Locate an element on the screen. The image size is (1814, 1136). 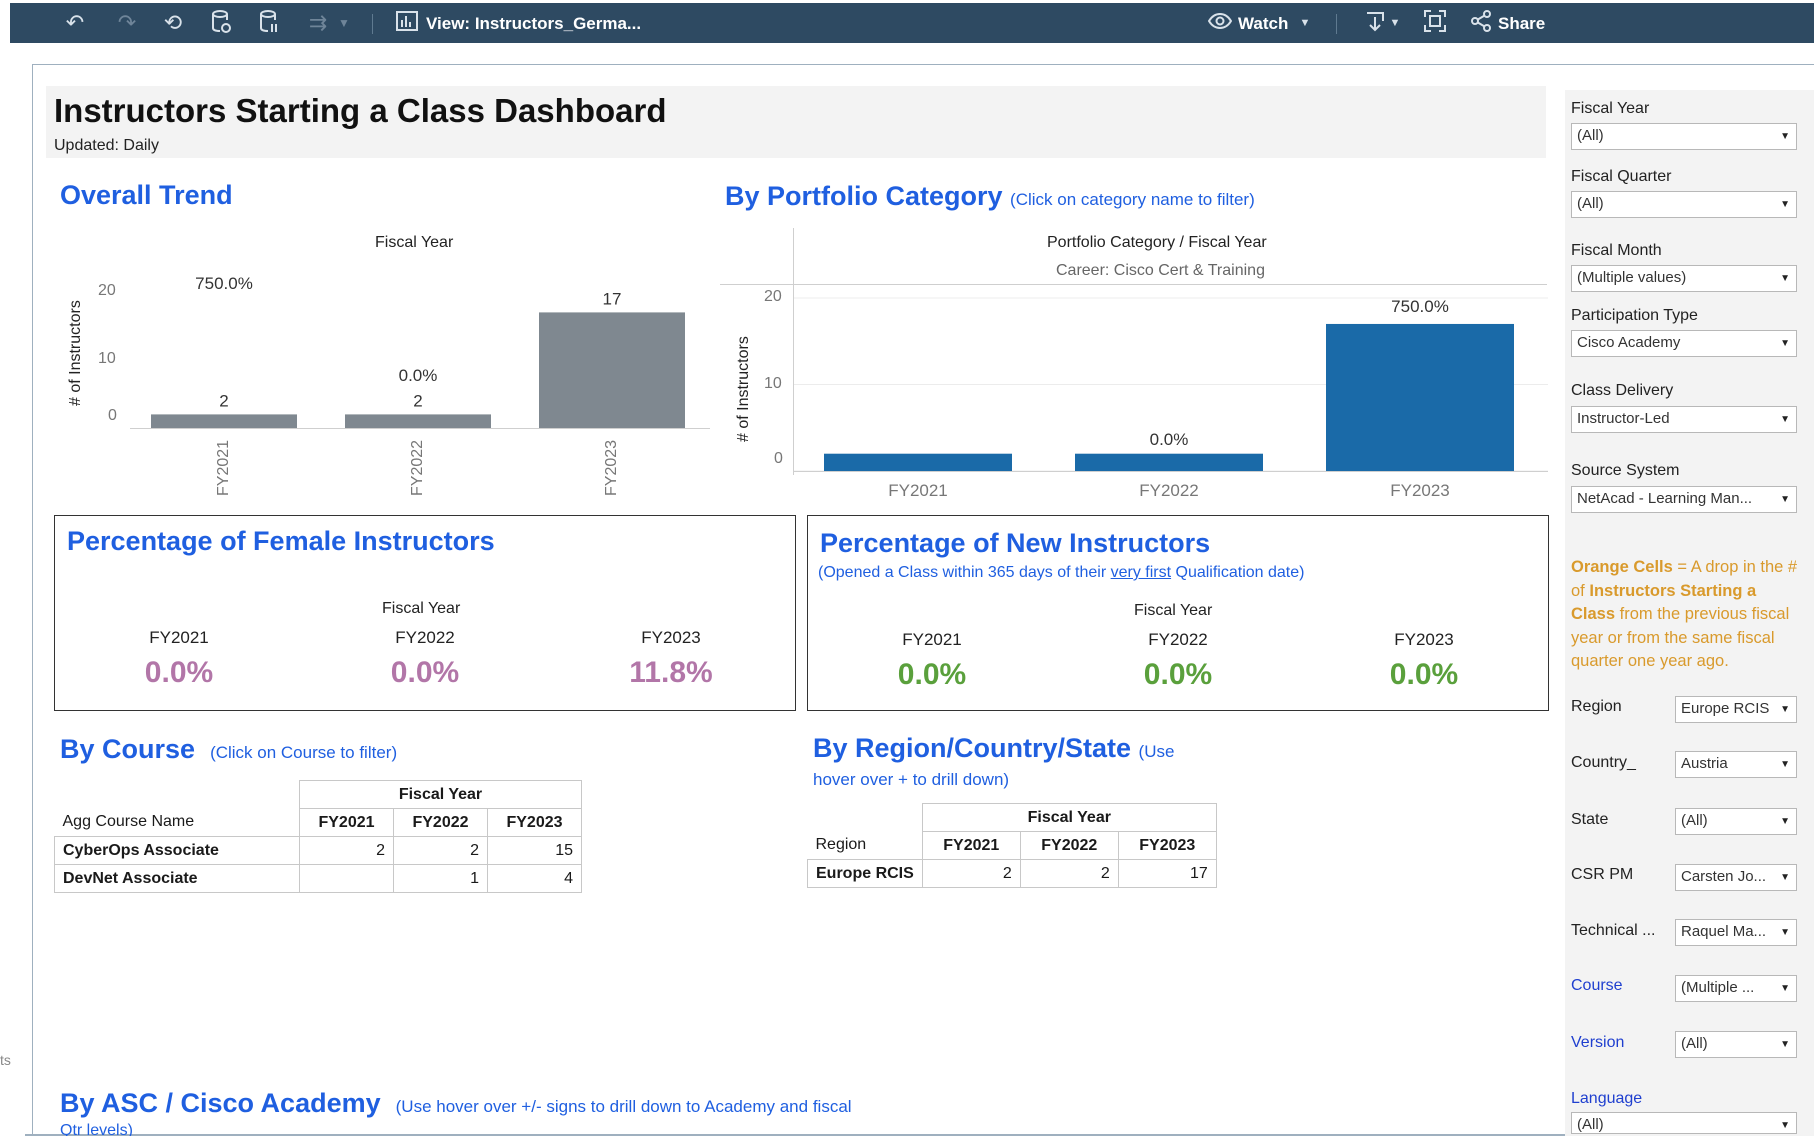
course-name-cell: DevNet Associate is located at coordinates (177, 878).